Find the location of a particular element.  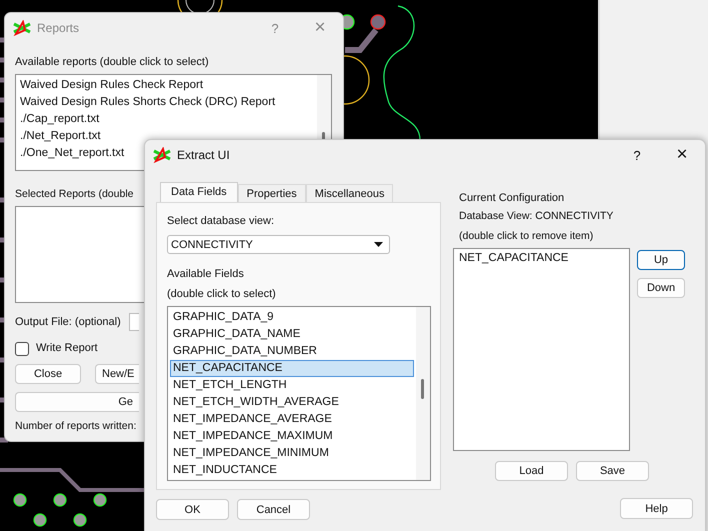

write-report-checkbox is located at coordinates (22, 349).